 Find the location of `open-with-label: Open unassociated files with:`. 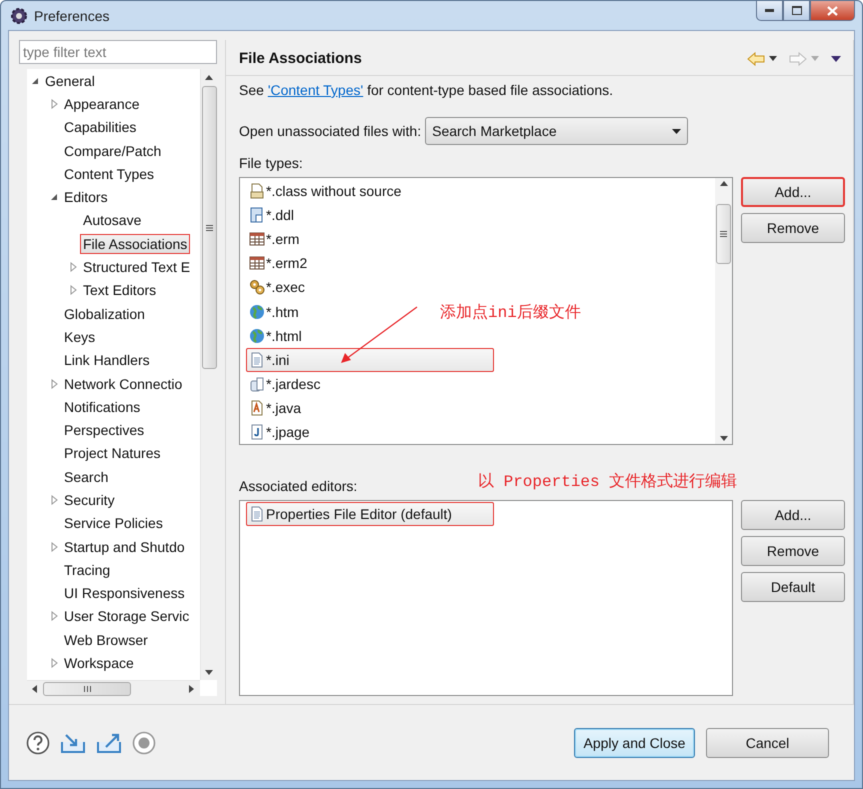

open-with-label: Open unassociated files with: is located at coordinates (330, 131).